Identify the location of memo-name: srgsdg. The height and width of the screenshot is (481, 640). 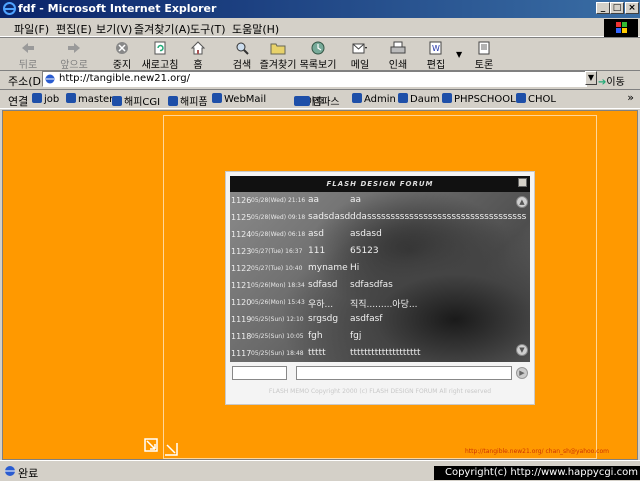
(323, 319).